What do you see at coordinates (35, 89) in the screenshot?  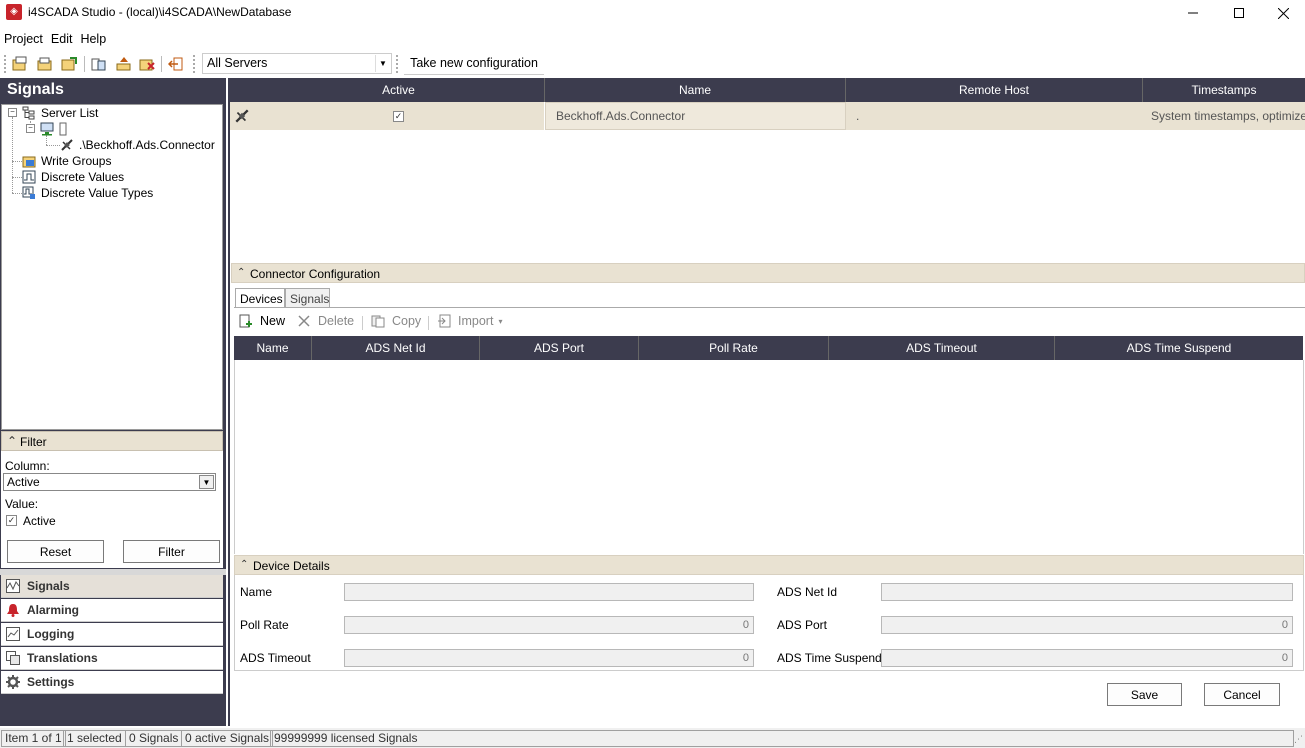 I see `panel-title: Signals` at bounding box center [35, 89].